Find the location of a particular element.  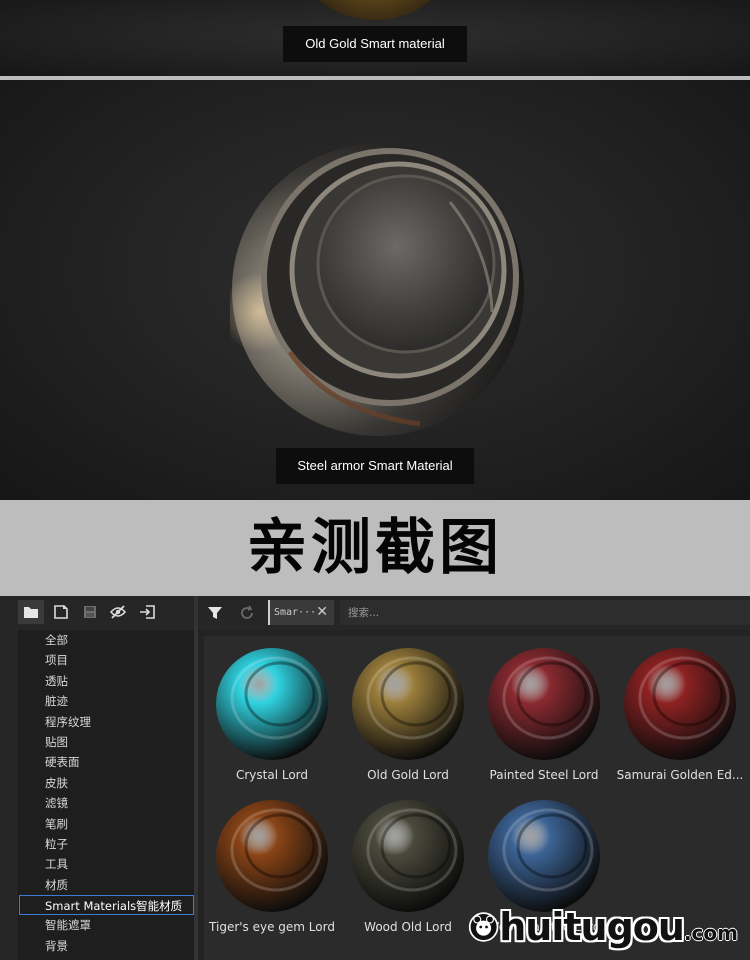

sidebar-item-all: 全部 is located at coordinates (106, 640).